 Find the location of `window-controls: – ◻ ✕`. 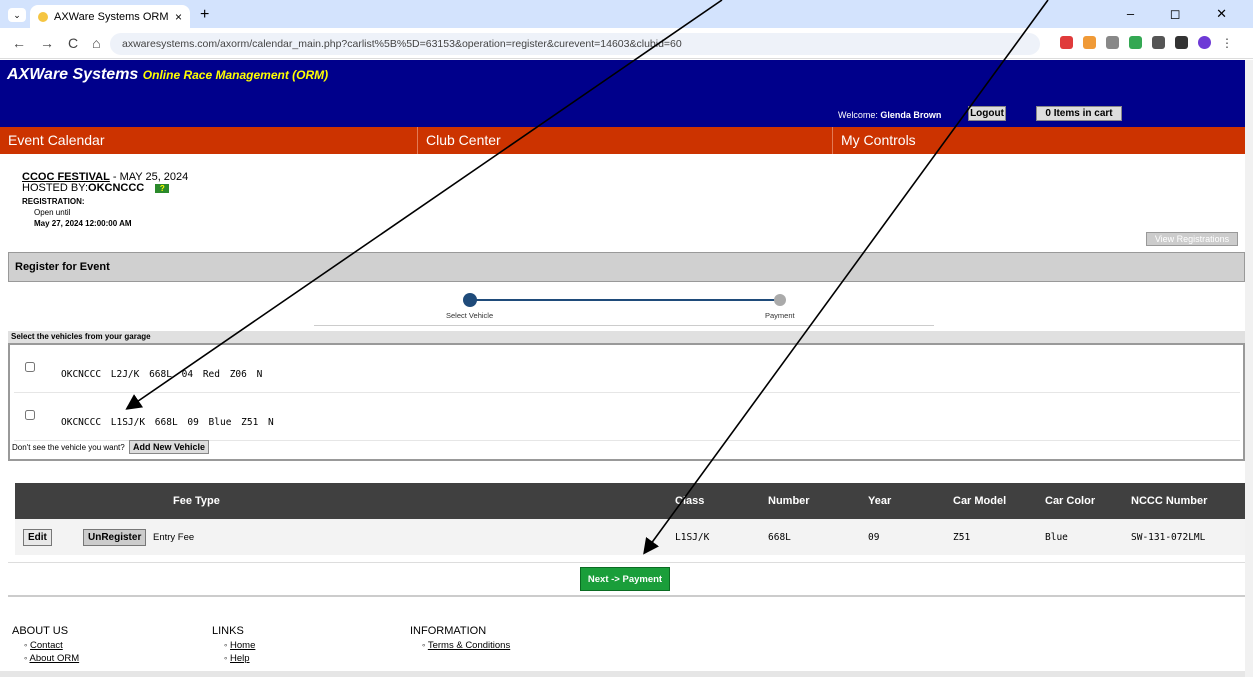

window-controls: – ◻ ✕ is located at coordinates (1185, 14).